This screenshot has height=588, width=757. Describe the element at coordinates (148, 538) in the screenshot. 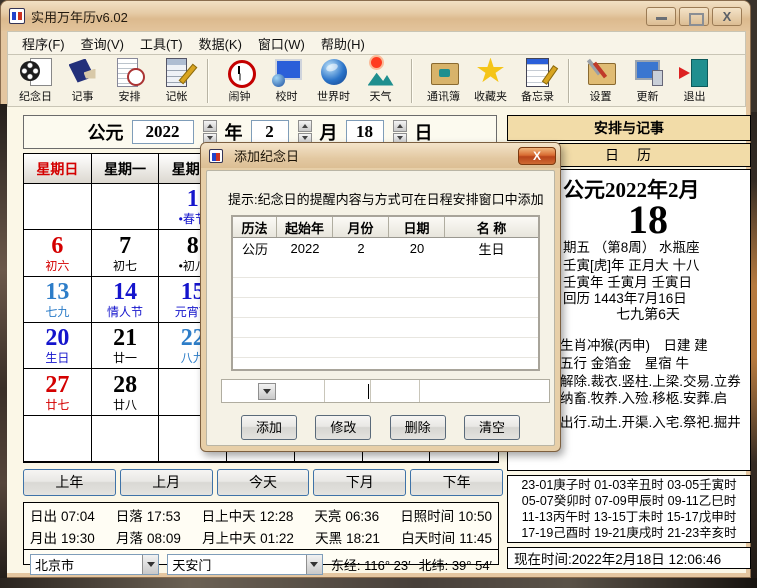

I see `sun-info-pair: 月落 08:09` at that location.